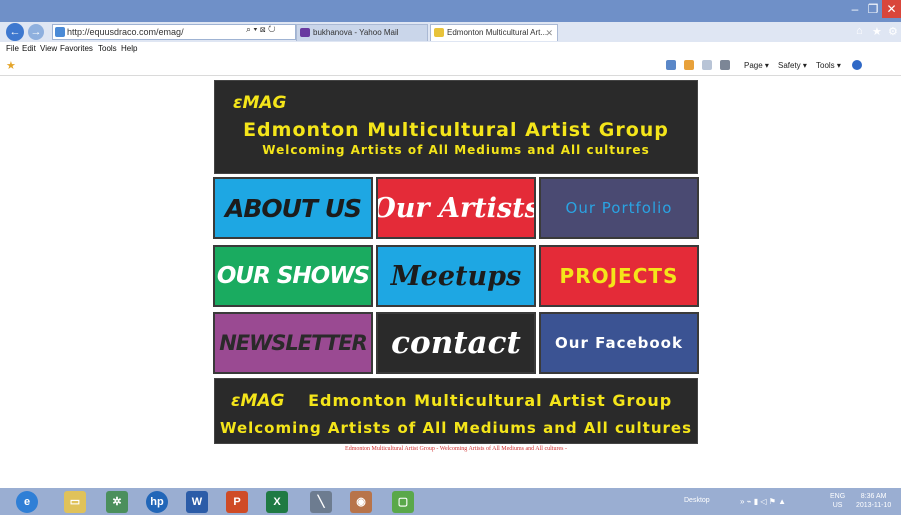  I want to click on powerpoint-icon: P, so click(237, 502).